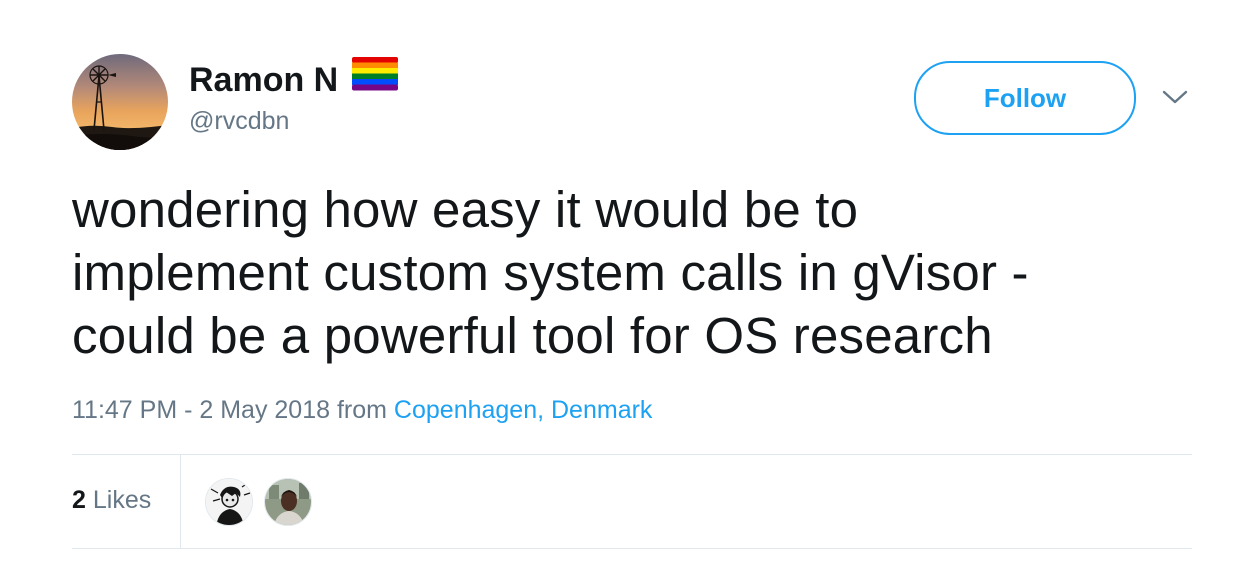 The height and width of the screenshot is (566, 1240). I want to click on from-label: from, so click(361, 410).